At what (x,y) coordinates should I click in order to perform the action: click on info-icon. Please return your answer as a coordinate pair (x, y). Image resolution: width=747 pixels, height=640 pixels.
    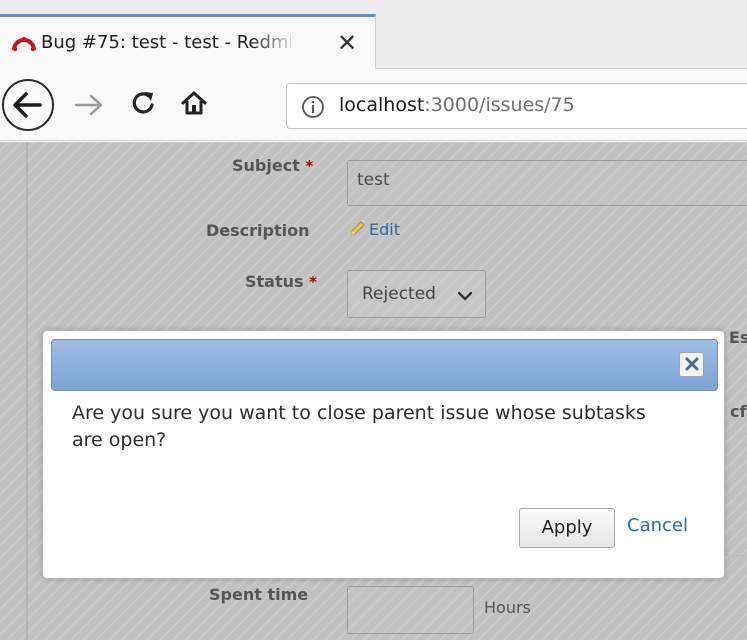
    Looking at the image, I should click on (313, 107).